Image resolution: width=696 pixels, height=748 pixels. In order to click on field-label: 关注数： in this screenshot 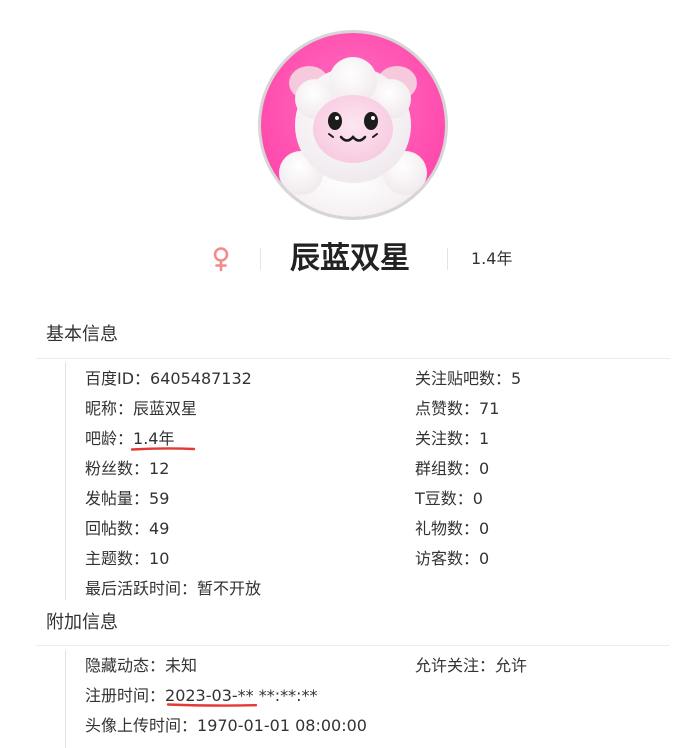, I will do `click(447, 438)`.